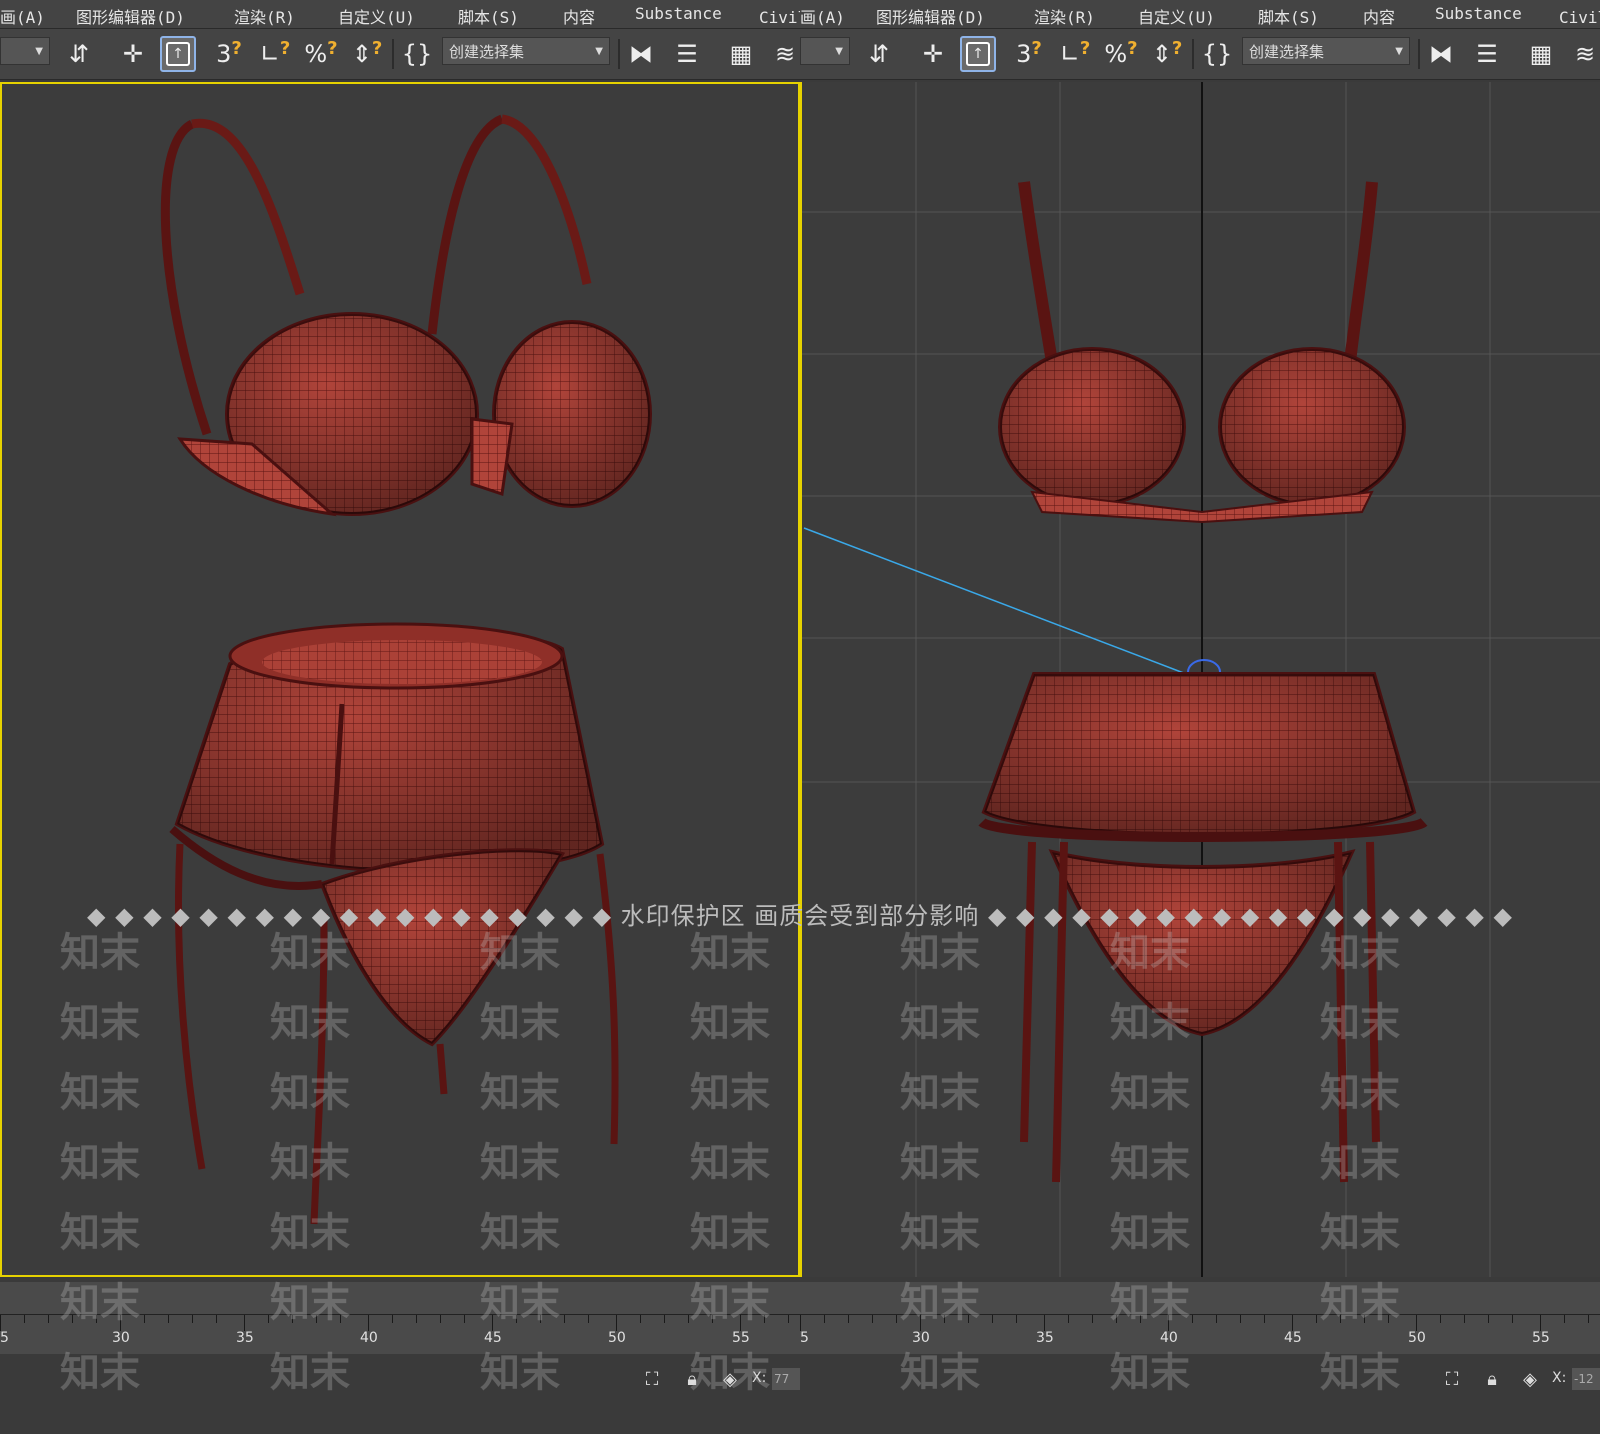 The height and width of the screenshot is (1434, 1600). What do you see at coordinates (1530, 1380) in the screenshot?
I see `absolute-mode-icon: ◈` at bounding box center [1530, 1380].